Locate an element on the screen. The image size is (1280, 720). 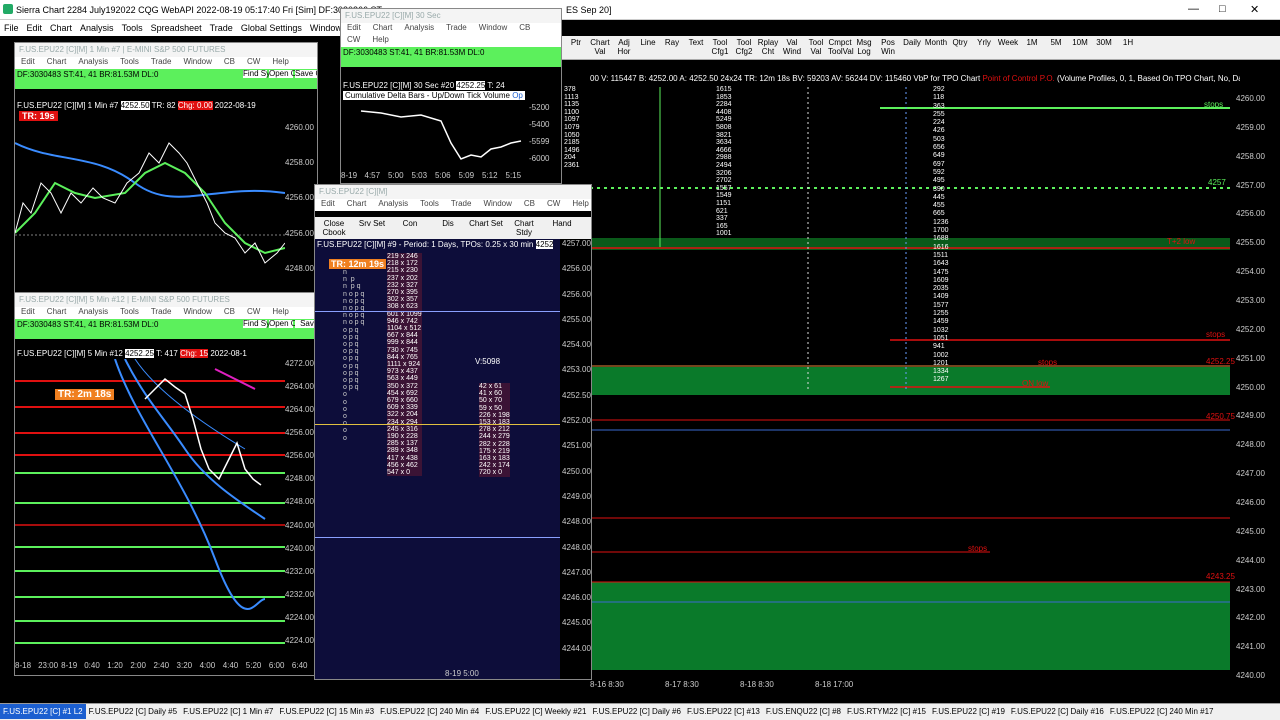
w30sec-menu-cb: CB is located at coordinates (524, 27).